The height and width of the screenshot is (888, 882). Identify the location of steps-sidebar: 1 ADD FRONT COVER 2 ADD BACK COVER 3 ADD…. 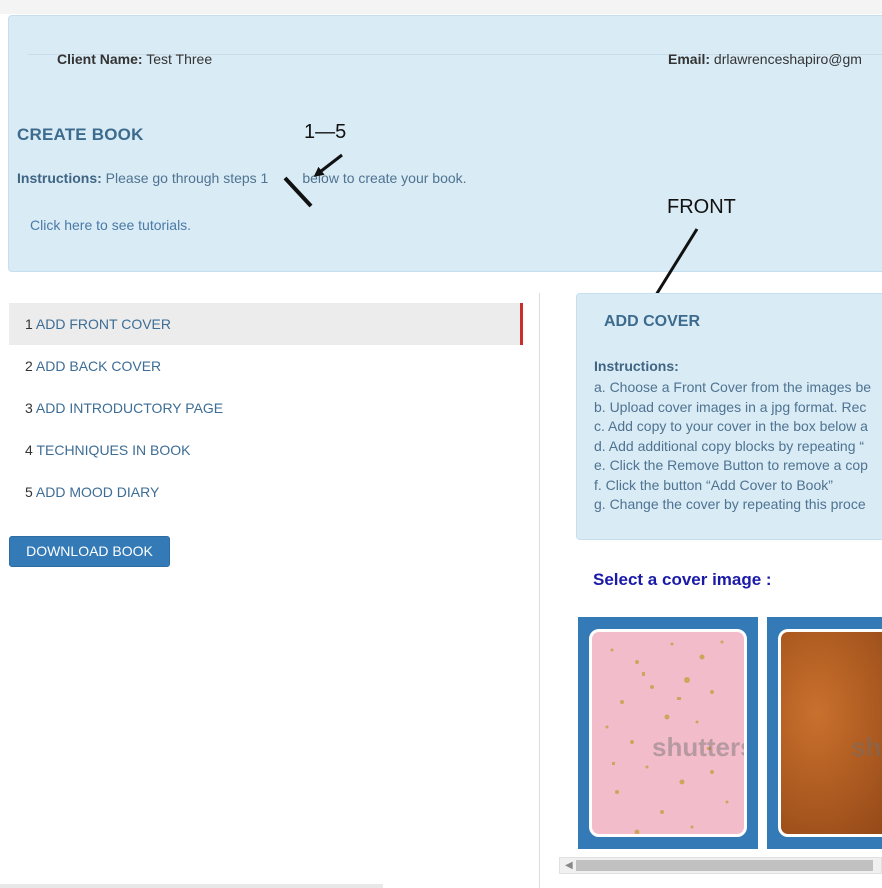
(266, 408).